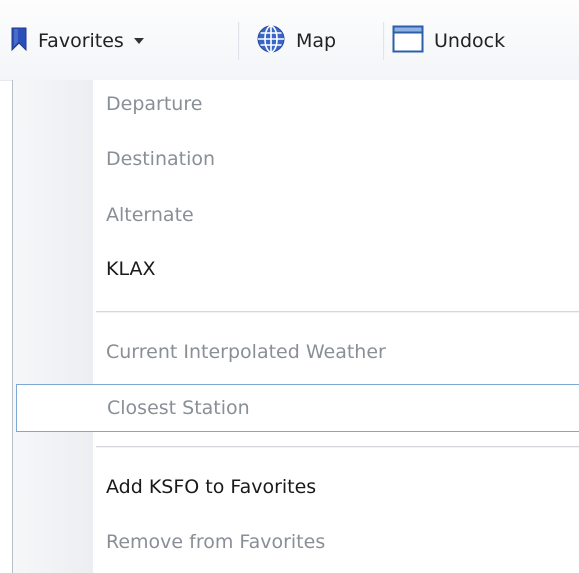  Describe the element at coordinates (81, 41) in the screenshot. I see `favorites-label: Favorites` at that location.